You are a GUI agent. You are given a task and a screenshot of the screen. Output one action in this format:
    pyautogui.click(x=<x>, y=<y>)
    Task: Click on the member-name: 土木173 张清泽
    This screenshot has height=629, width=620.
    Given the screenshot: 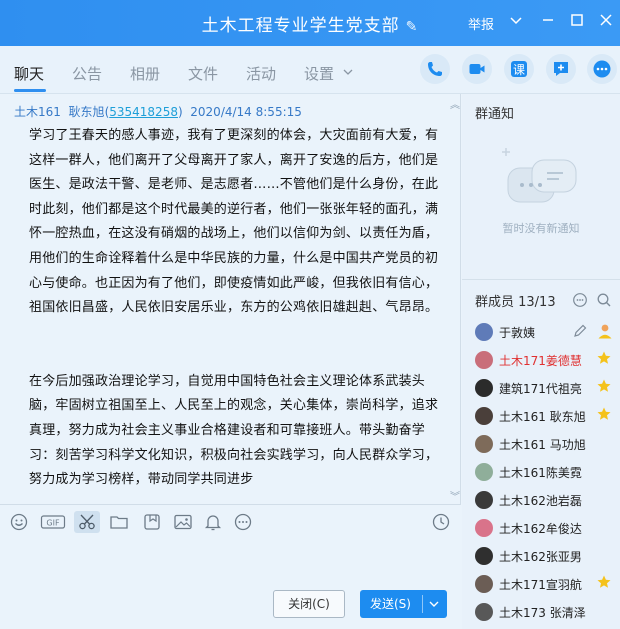 What is the action you would take?
    pyautogui.click(x=542, y=613)
    